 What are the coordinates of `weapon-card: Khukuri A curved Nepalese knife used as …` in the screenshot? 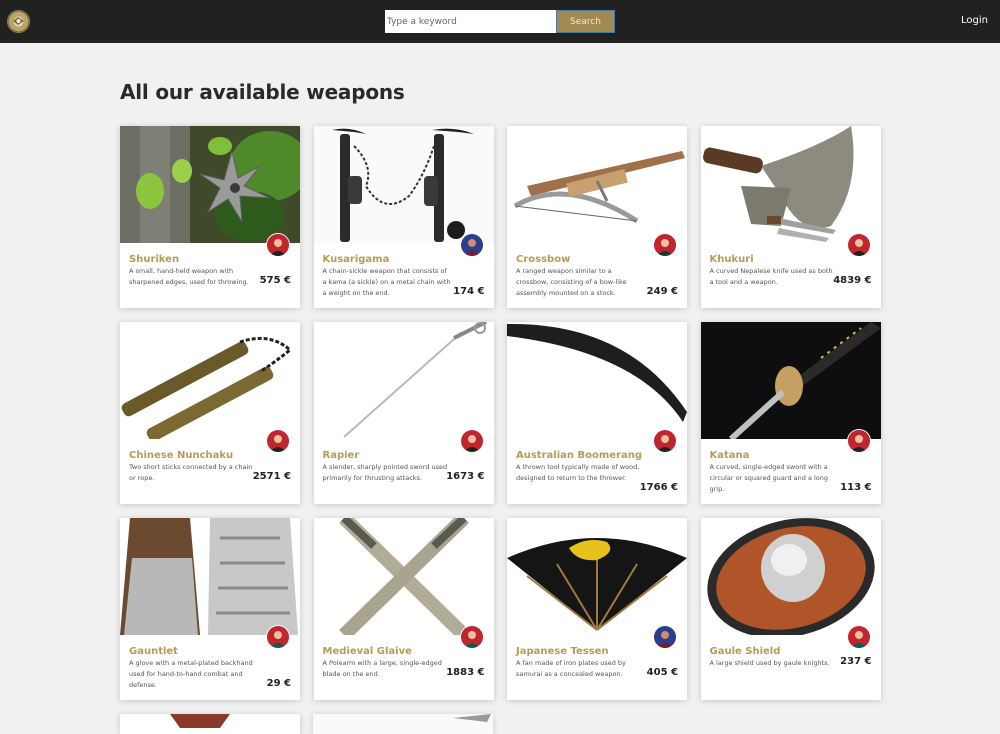 It's located at (790, 217).